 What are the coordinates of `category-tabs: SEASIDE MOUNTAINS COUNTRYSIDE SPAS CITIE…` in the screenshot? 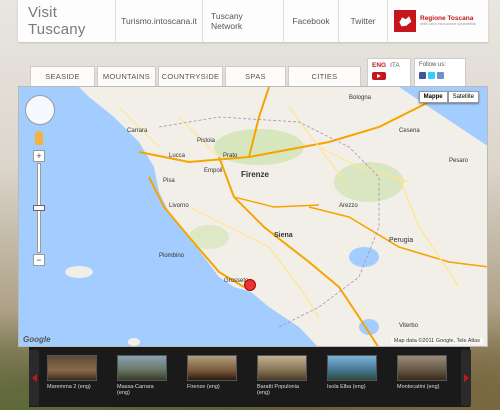 It's located at (196, 76).